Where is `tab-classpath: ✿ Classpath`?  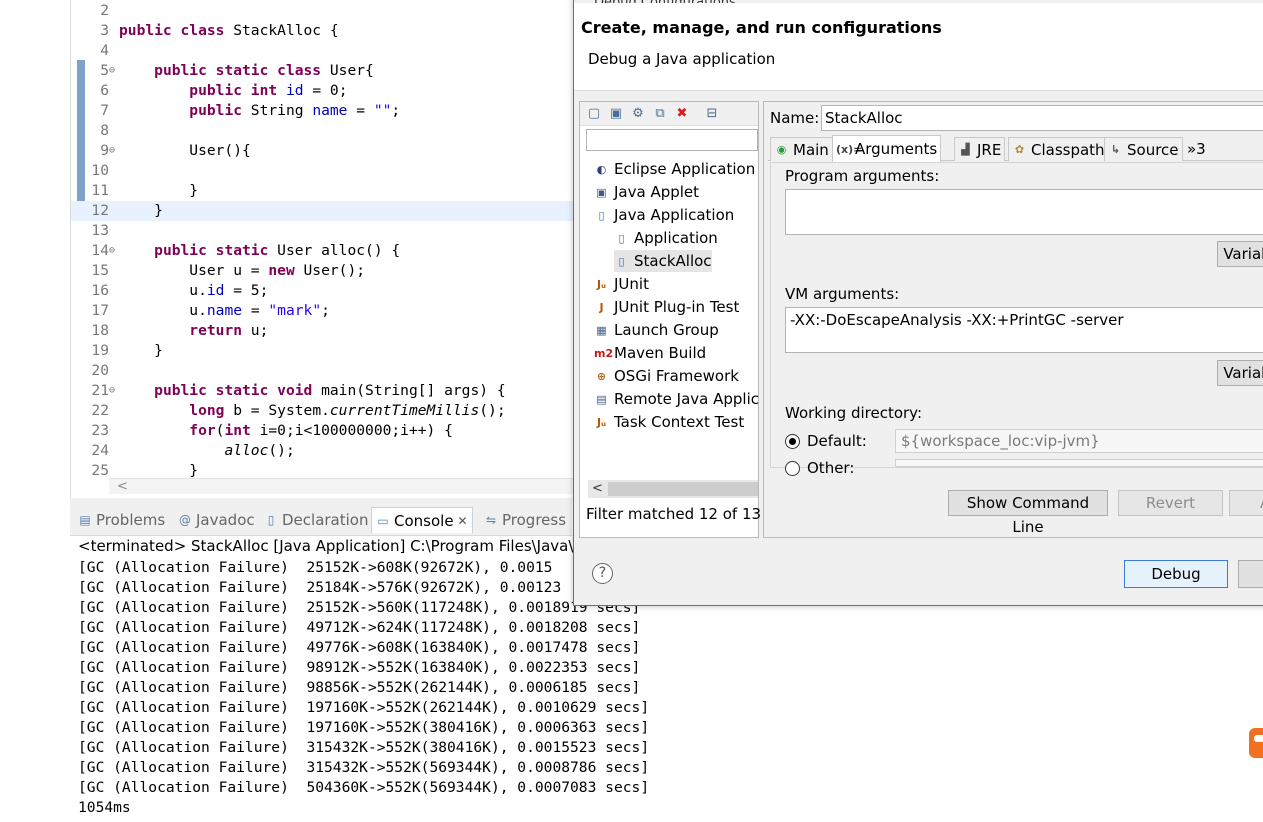 tab-classpath: ✿ Classpath is located at coordinates (1058, 149).